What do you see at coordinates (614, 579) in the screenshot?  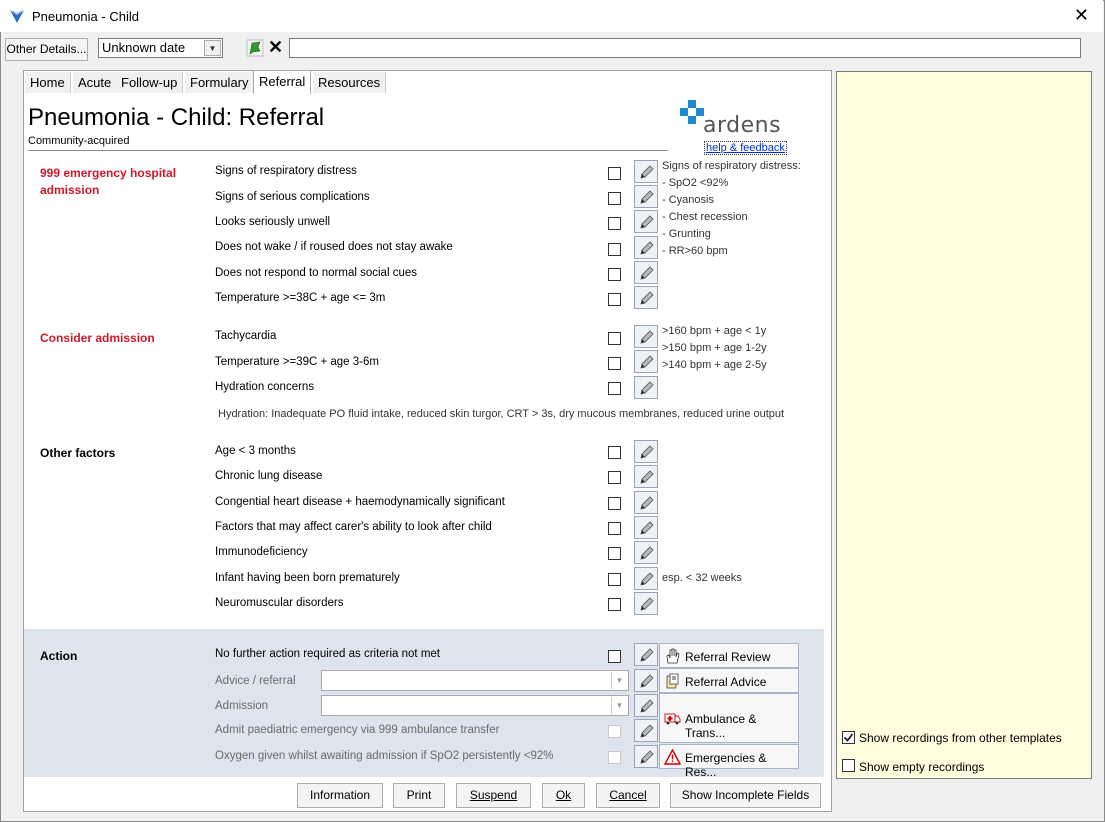 I see `checkbox-premature` at bounding box center [614, 579].